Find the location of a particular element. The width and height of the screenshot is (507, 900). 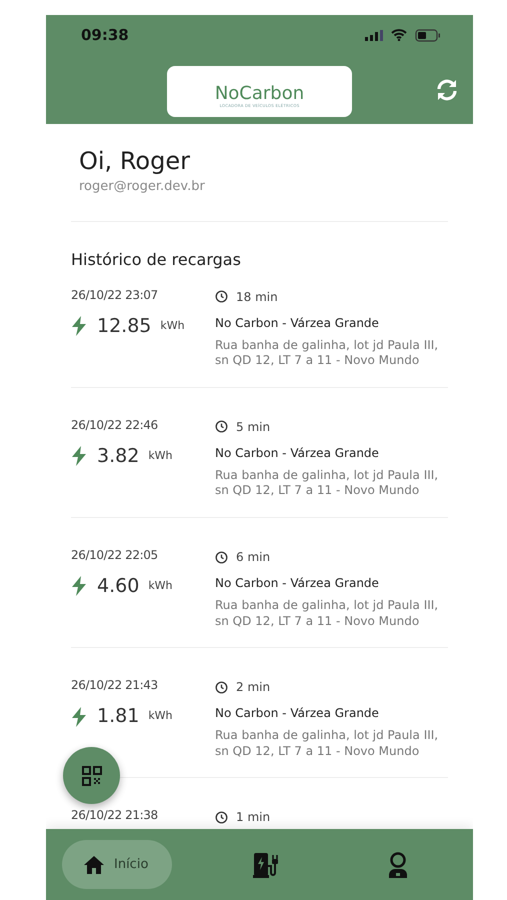

refresh-button is located at coordinates (447, 89).